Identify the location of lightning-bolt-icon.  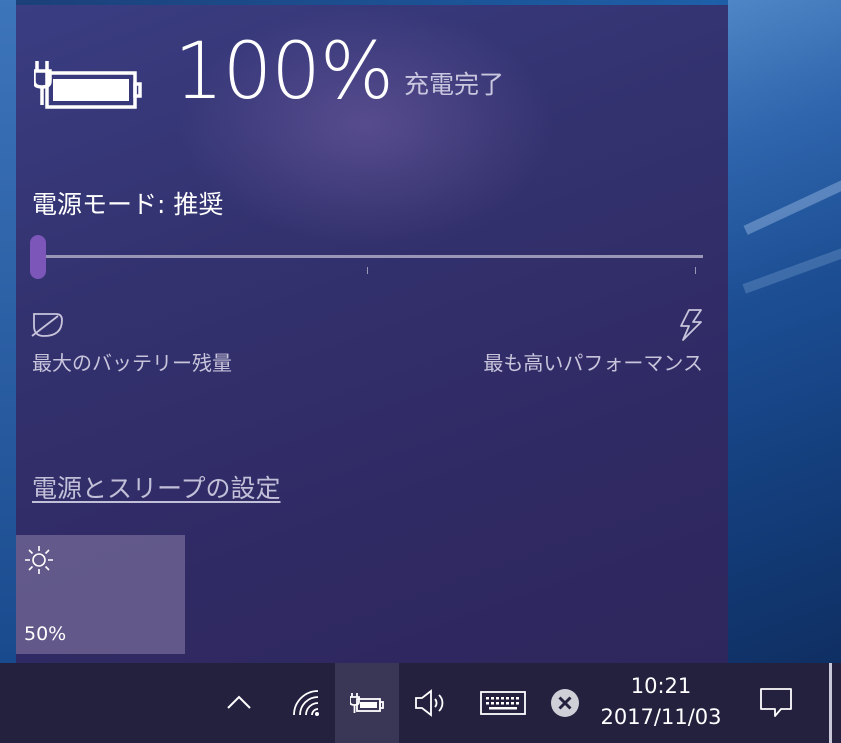
(691, 325).